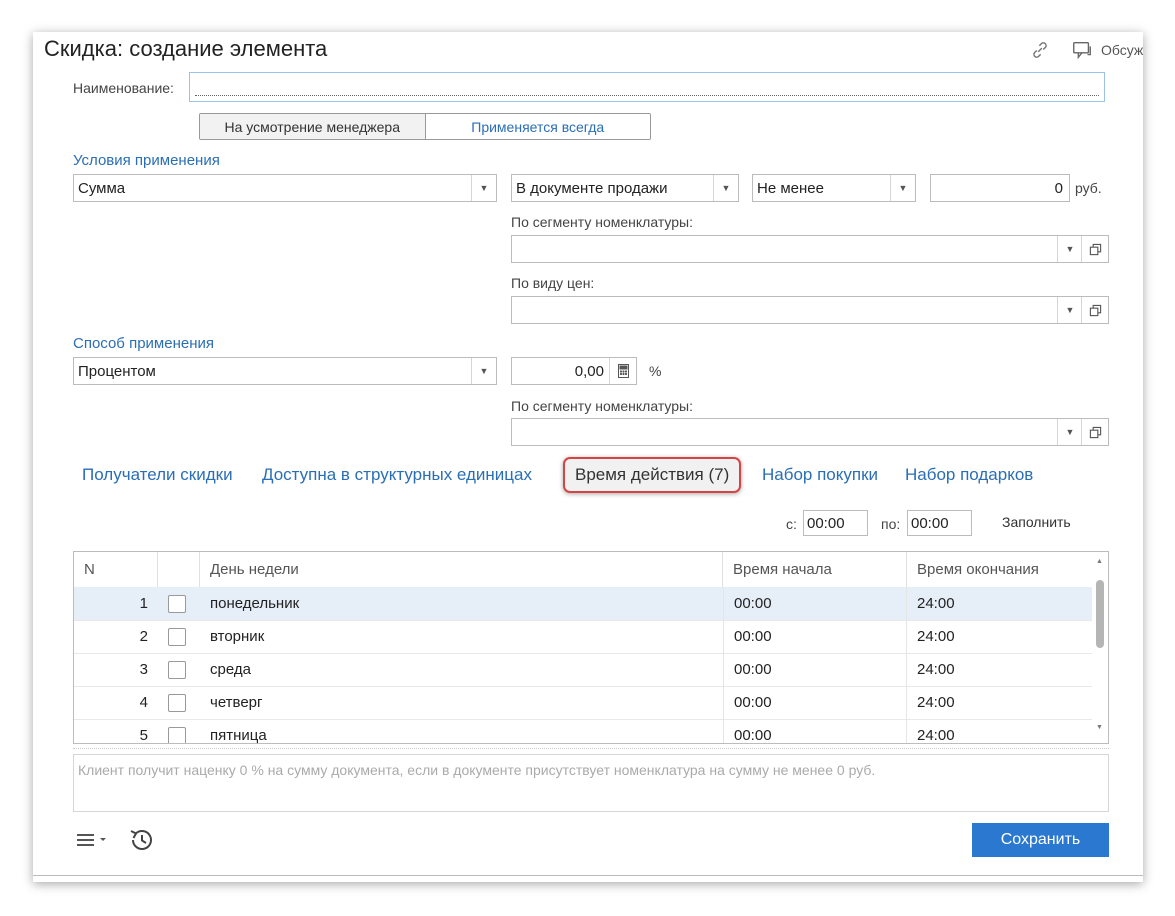 This screenshot has height=916, width=1175. I want to click on tab-discount-recipients: Получатели скидки, so click(157, 475).